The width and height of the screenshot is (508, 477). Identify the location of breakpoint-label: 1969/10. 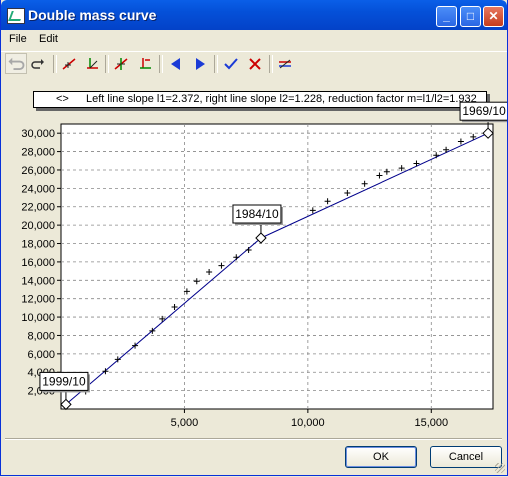
(484, 111).